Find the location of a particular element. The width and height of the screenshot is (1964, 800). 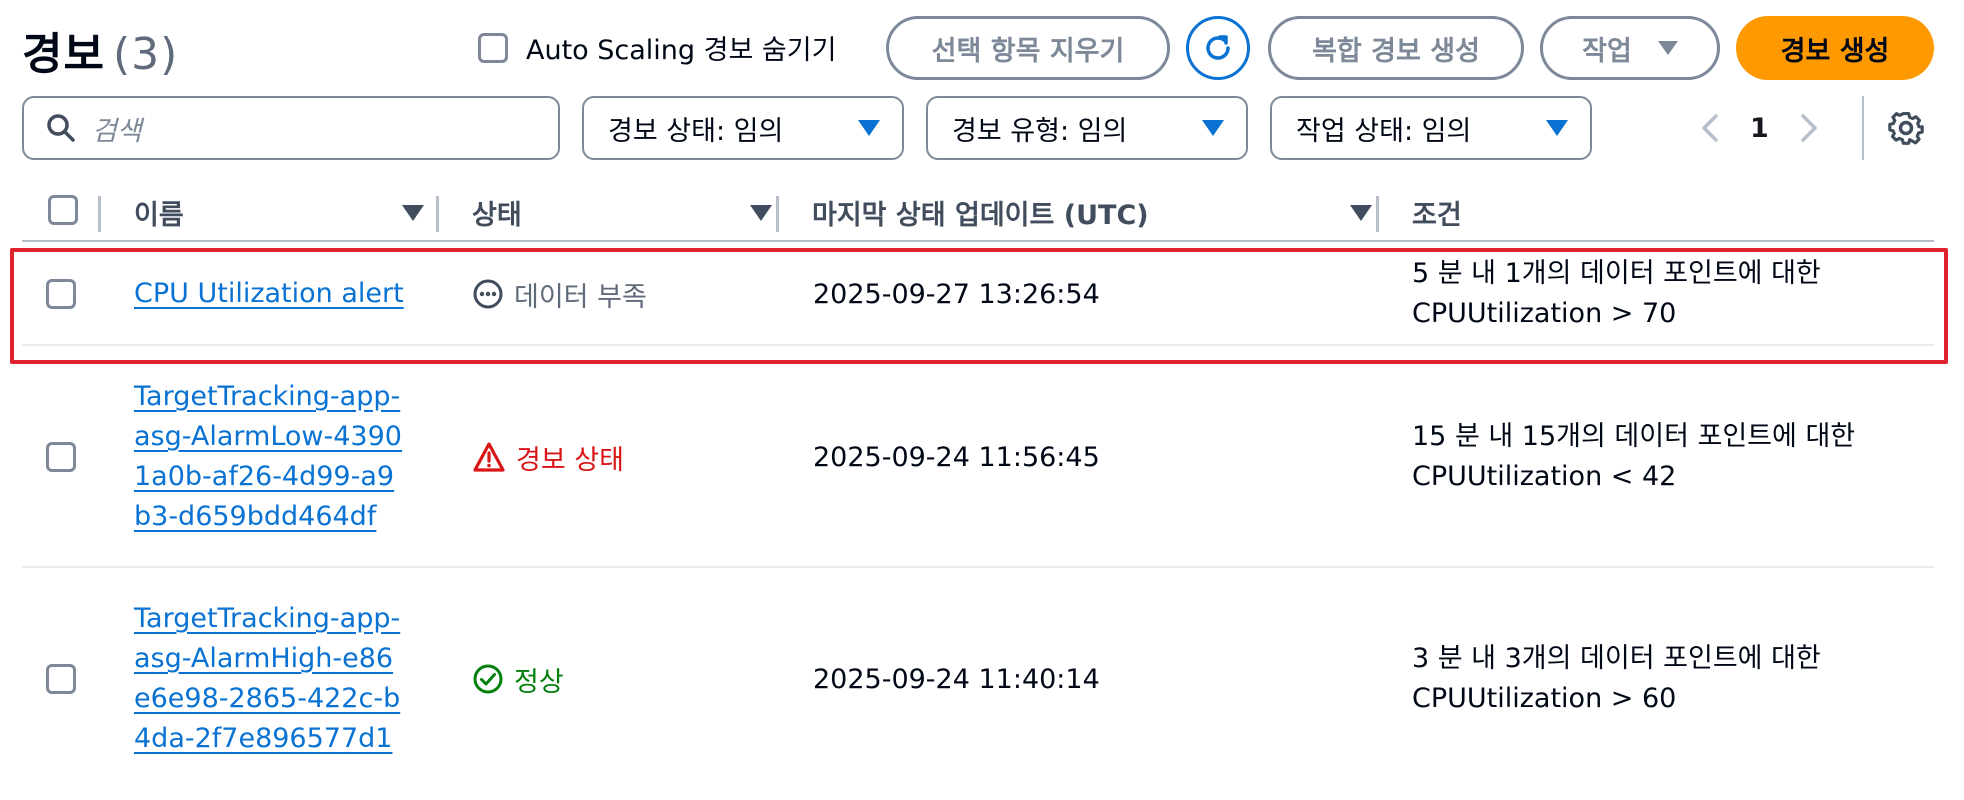

search-icon is located at coordinates (61, 128).